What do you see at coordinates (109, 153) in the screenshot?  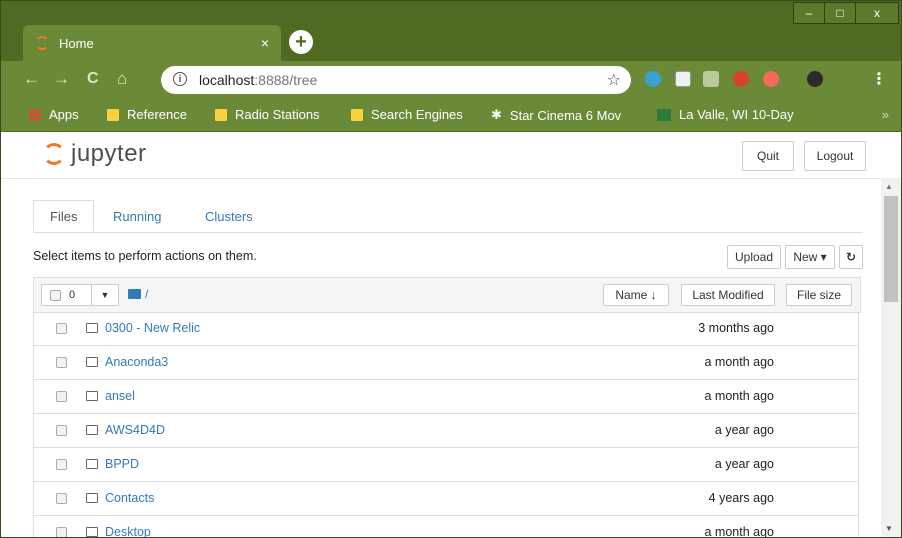 I see `jupyter-logo-text: jupyter` at bounding box center [109, 153].